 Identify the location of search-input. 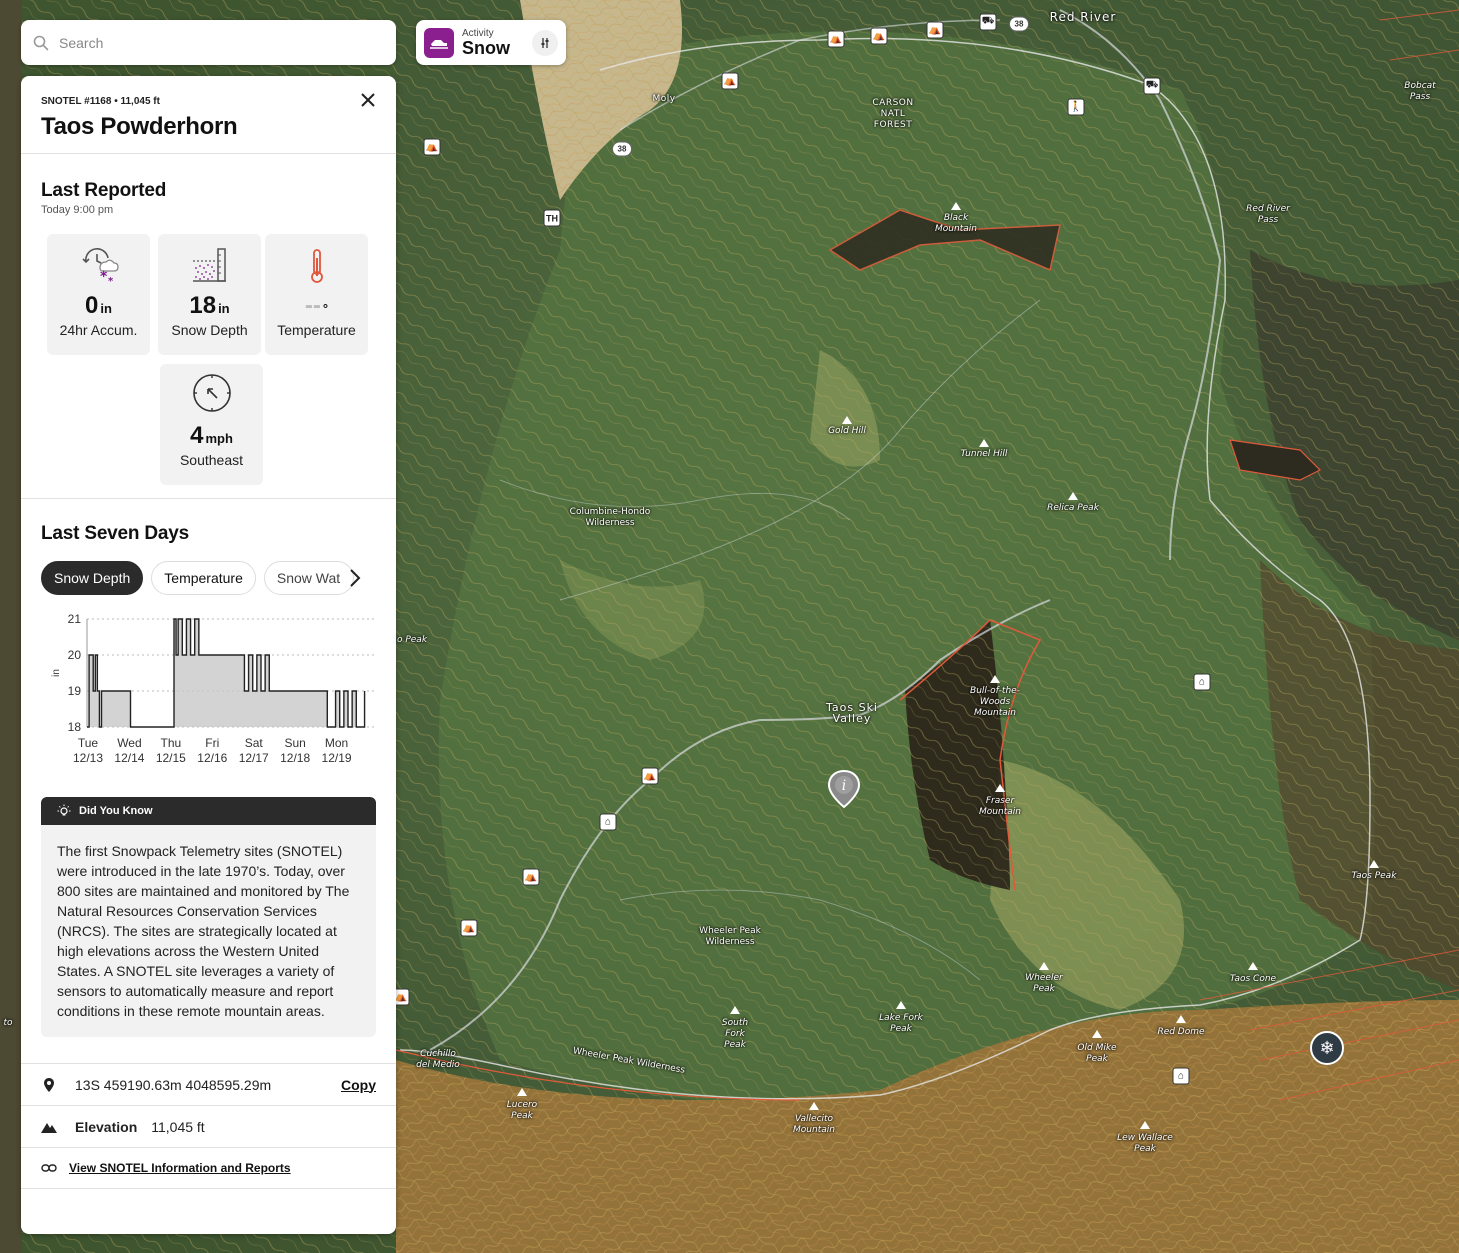
(209, 42).